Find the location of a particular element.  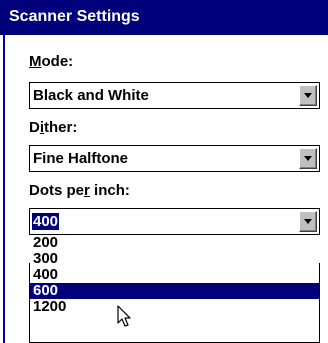

mode-dropdown: Black and White is located at coordinates (174, 95).